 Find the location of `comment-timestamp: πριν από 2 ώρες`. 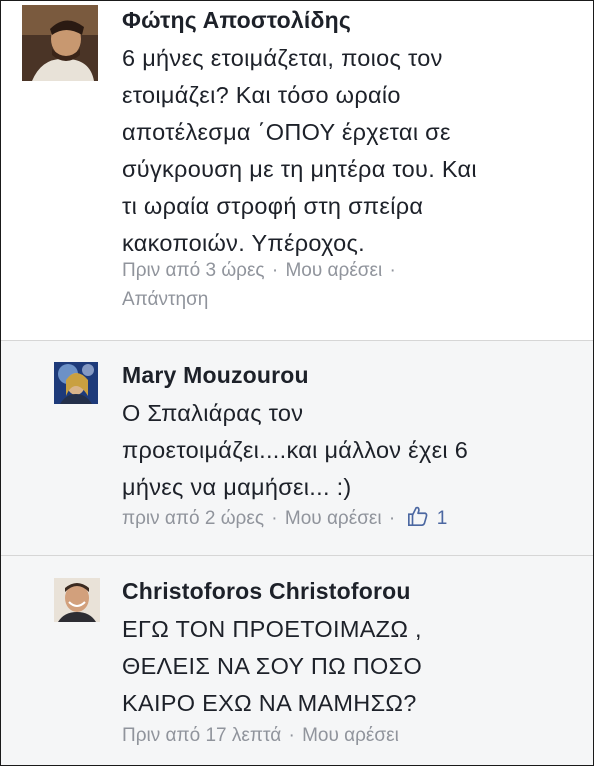

comment-timestamp: πριν από 2 ώρες is located at coordinates (193, 518).